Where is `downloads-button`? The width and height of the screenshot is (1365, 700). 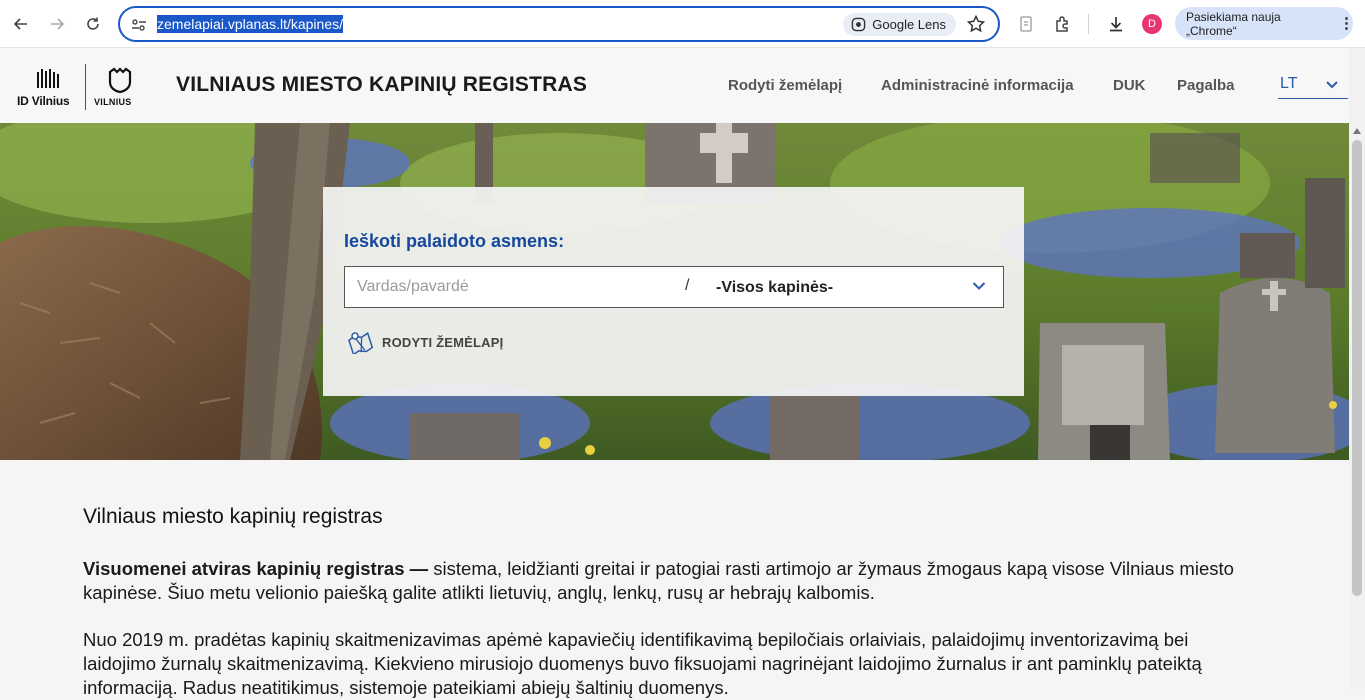
downloads-button is located at coordinates (1116, 24).